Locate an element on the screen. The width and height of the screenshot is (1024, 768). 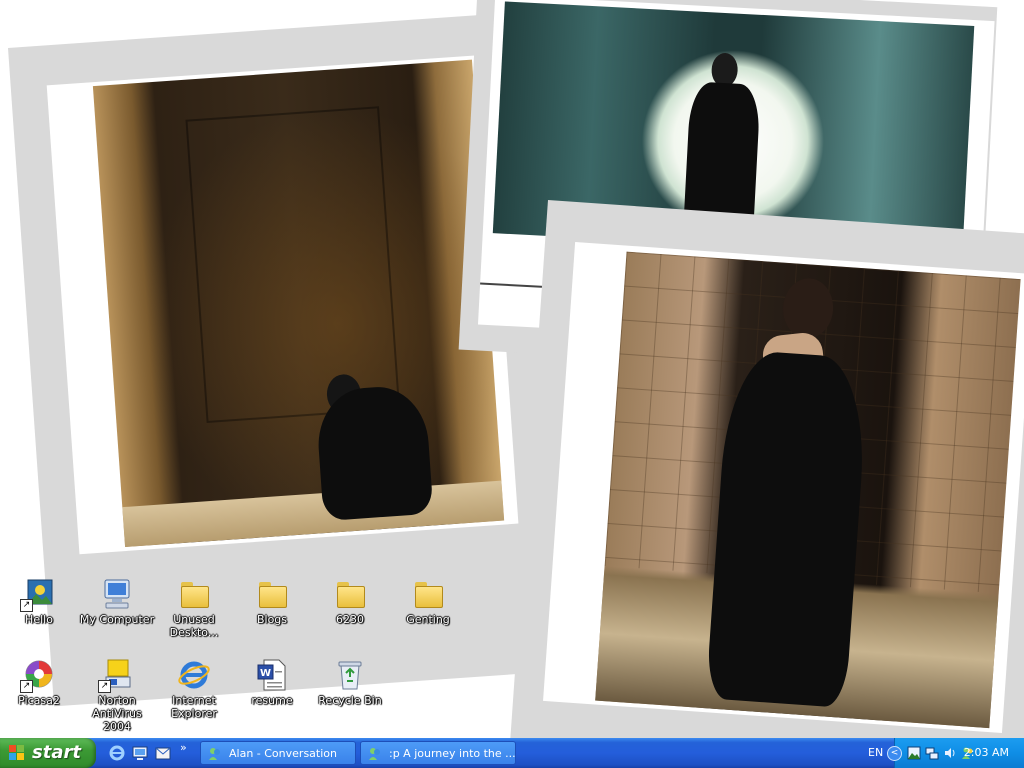
desktop-icon-my-computer: My Computer is located at coordinates (117, 602).